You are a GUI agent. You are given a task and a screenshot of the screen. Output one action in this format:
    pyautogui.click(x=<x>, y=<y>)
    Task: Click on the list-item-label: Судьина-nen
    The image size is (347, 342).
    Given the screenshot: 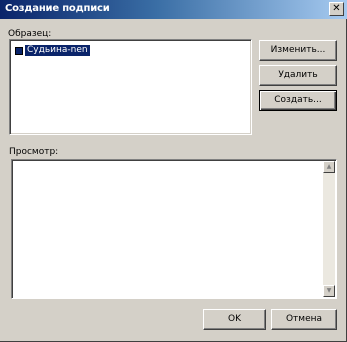 What is the action you would take?
    pyautogui.click(x=57, y=50)
    